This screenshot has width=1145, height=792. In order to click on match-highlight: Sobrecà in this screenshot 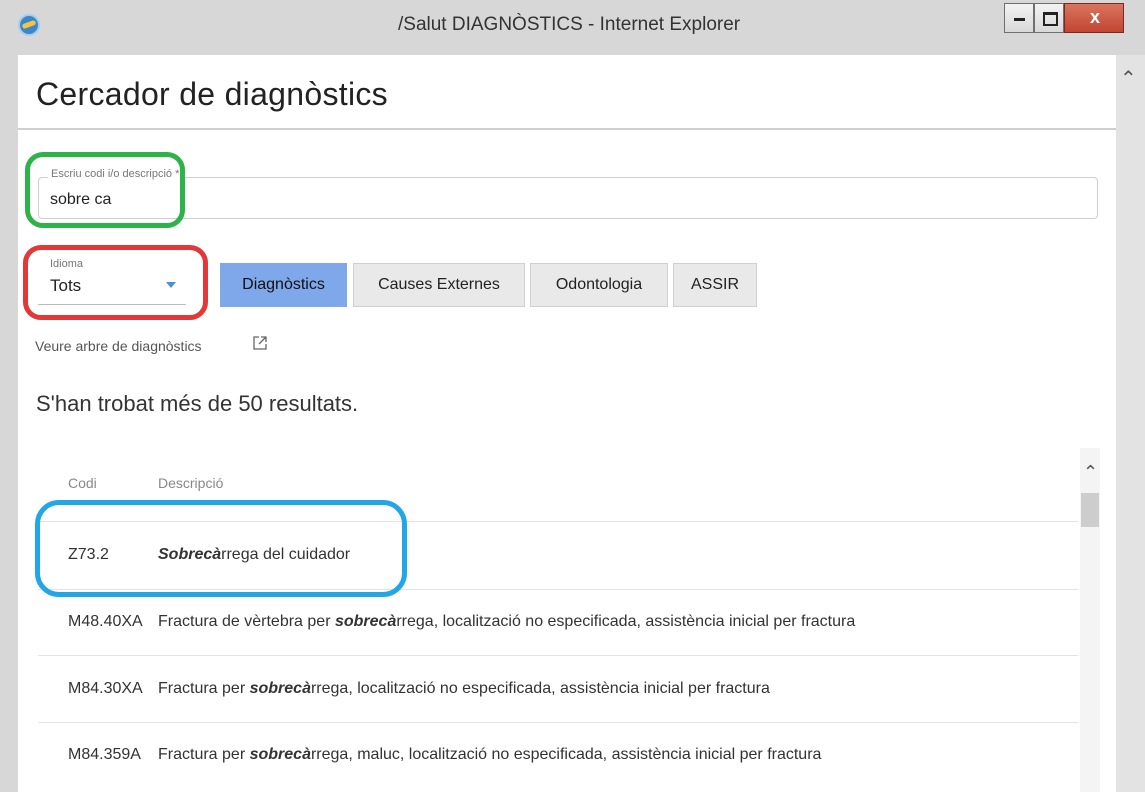, I will do `click(190, 554)`.